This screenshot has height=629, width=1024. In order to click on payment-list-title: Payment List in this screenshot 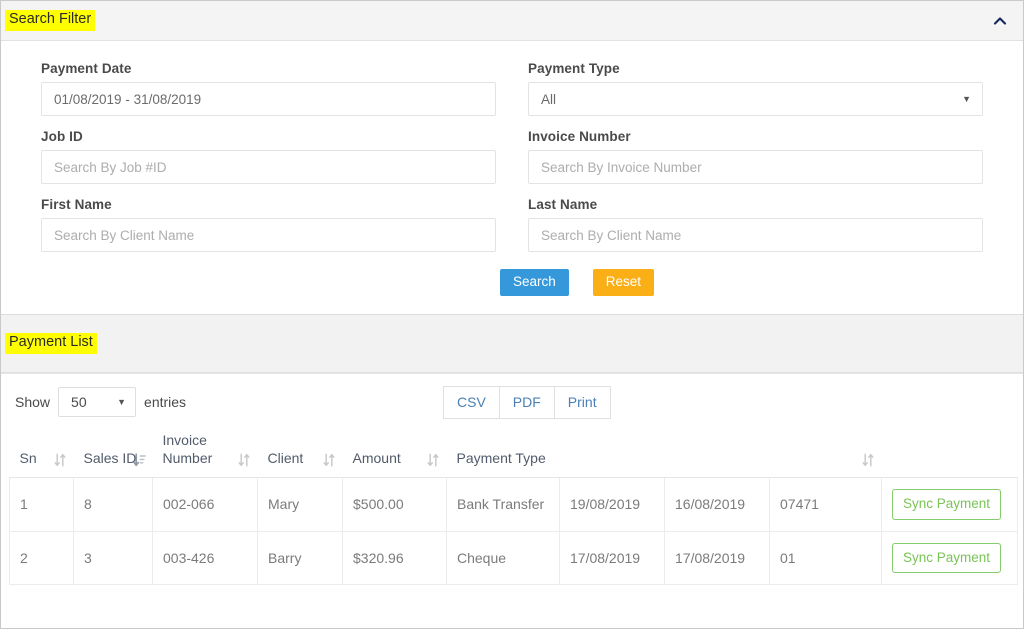, I will do `click(51, 344)`.